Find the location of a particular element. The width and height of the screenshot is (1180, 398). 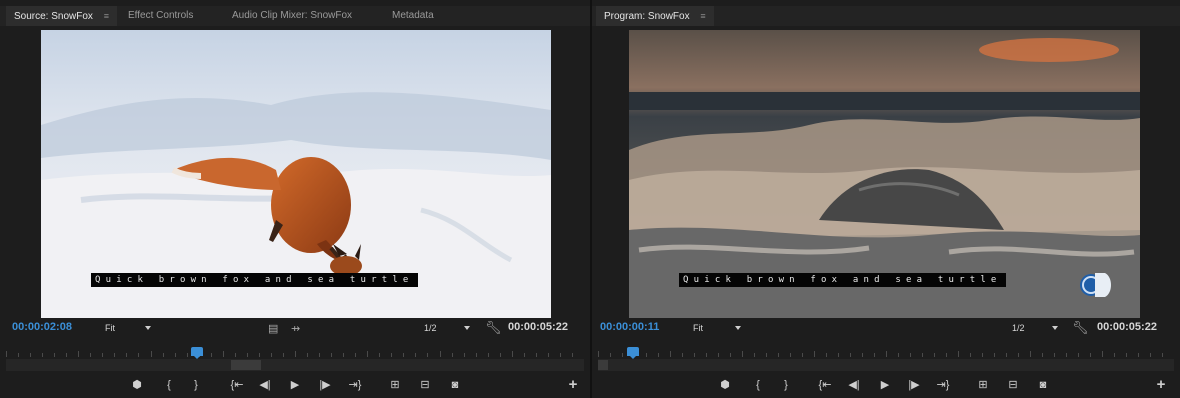

extract-button: ⊟ is located at coordinates (1013, 385).